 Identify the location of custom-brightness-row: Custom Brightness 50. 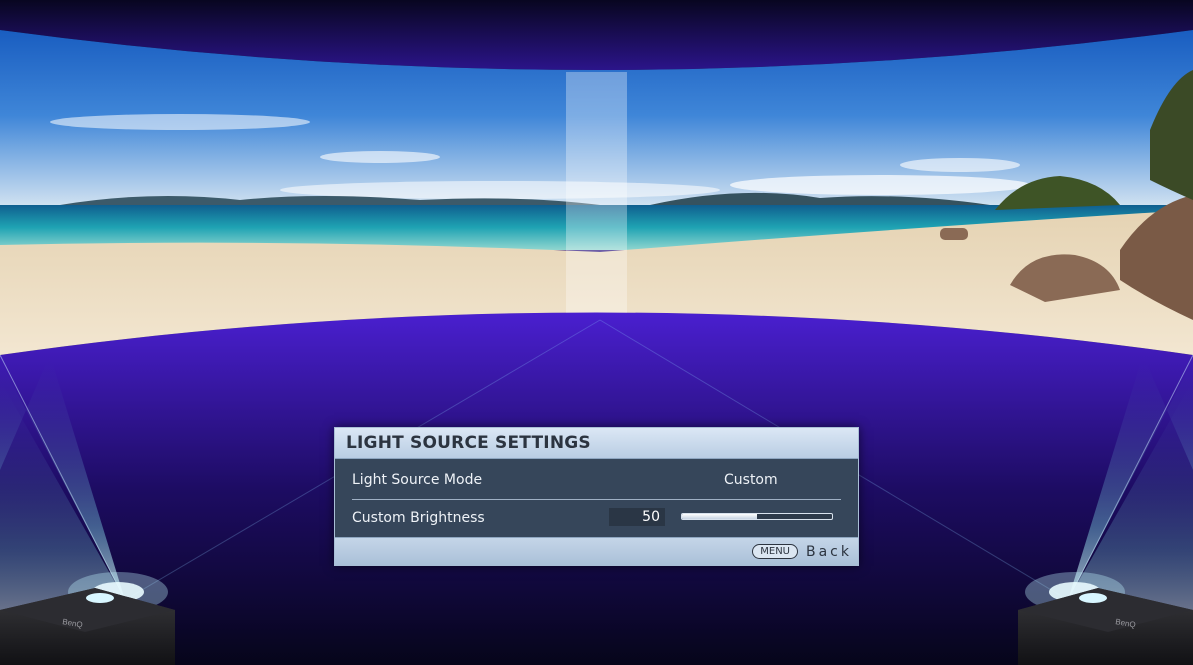
(596, 518).